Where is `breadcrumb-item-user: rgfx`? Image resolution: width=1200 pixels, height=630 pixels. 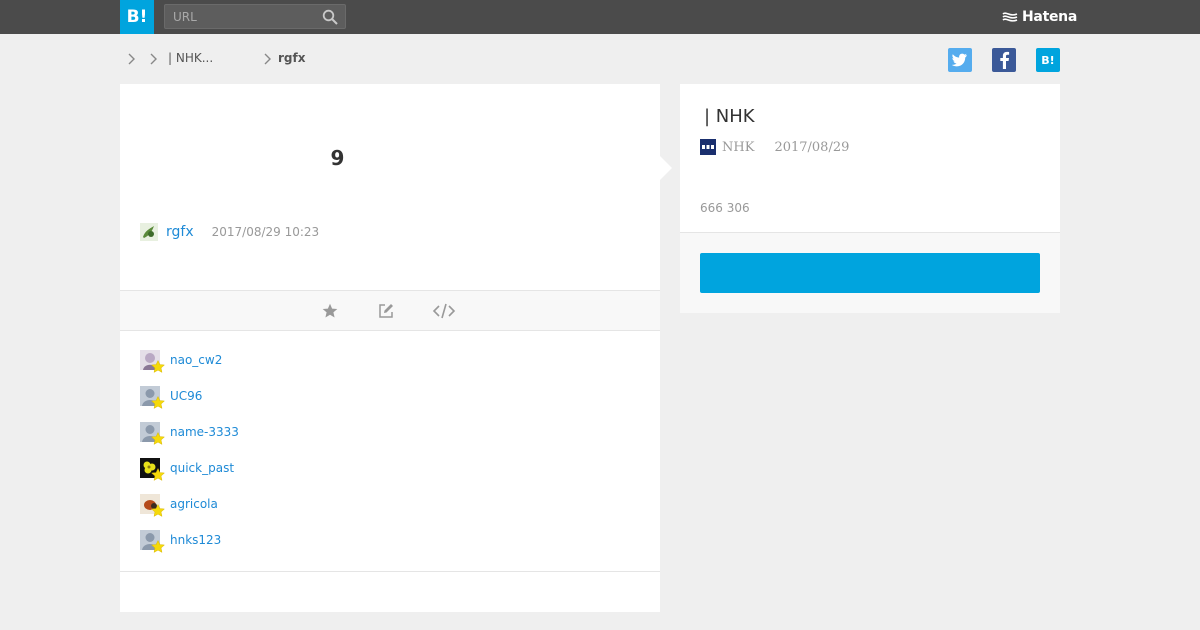
breadcrumb-item-user: rgfx is located at coordinates (292, 58).